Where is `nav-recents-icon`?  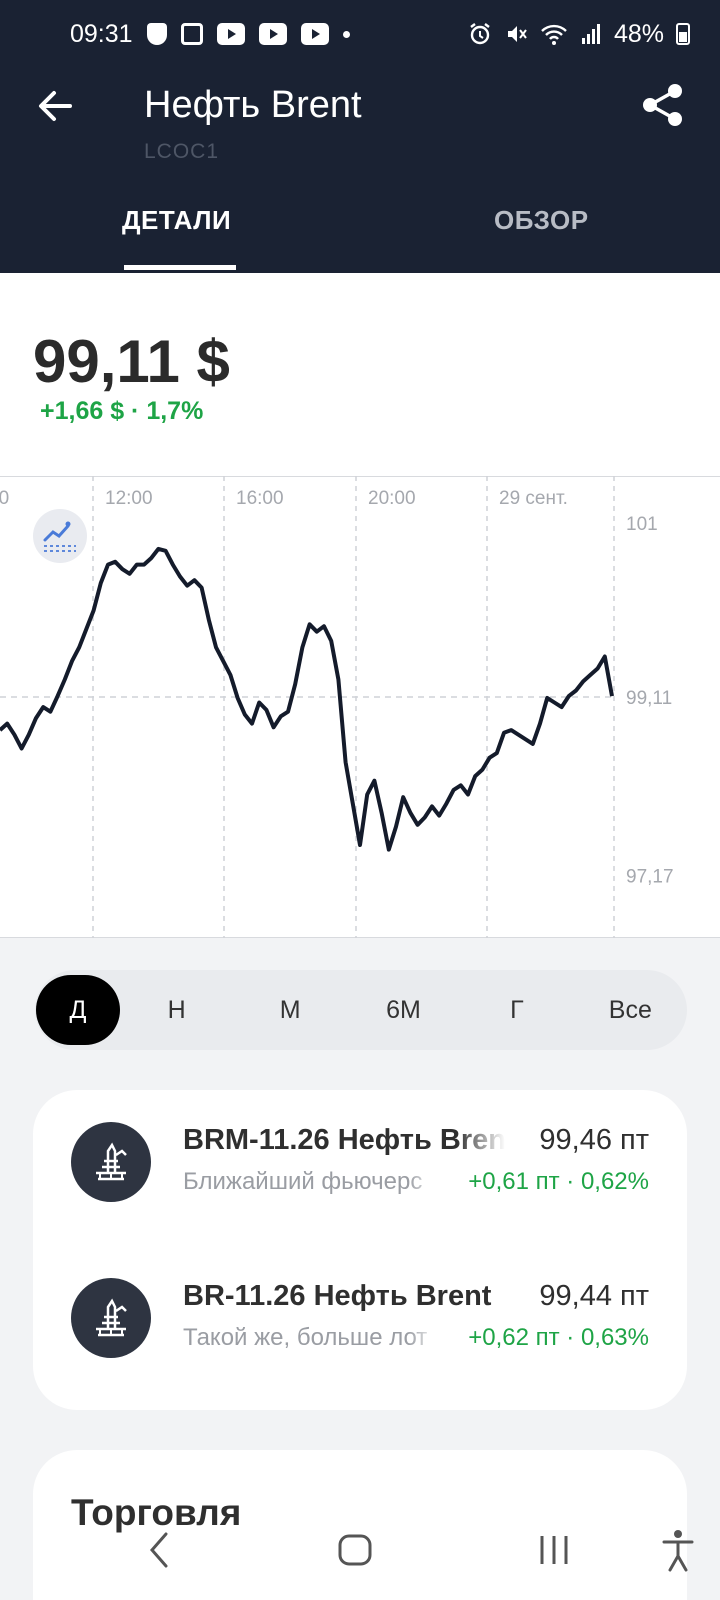
nav-recents-icon is located at coordinates (554, 1550).